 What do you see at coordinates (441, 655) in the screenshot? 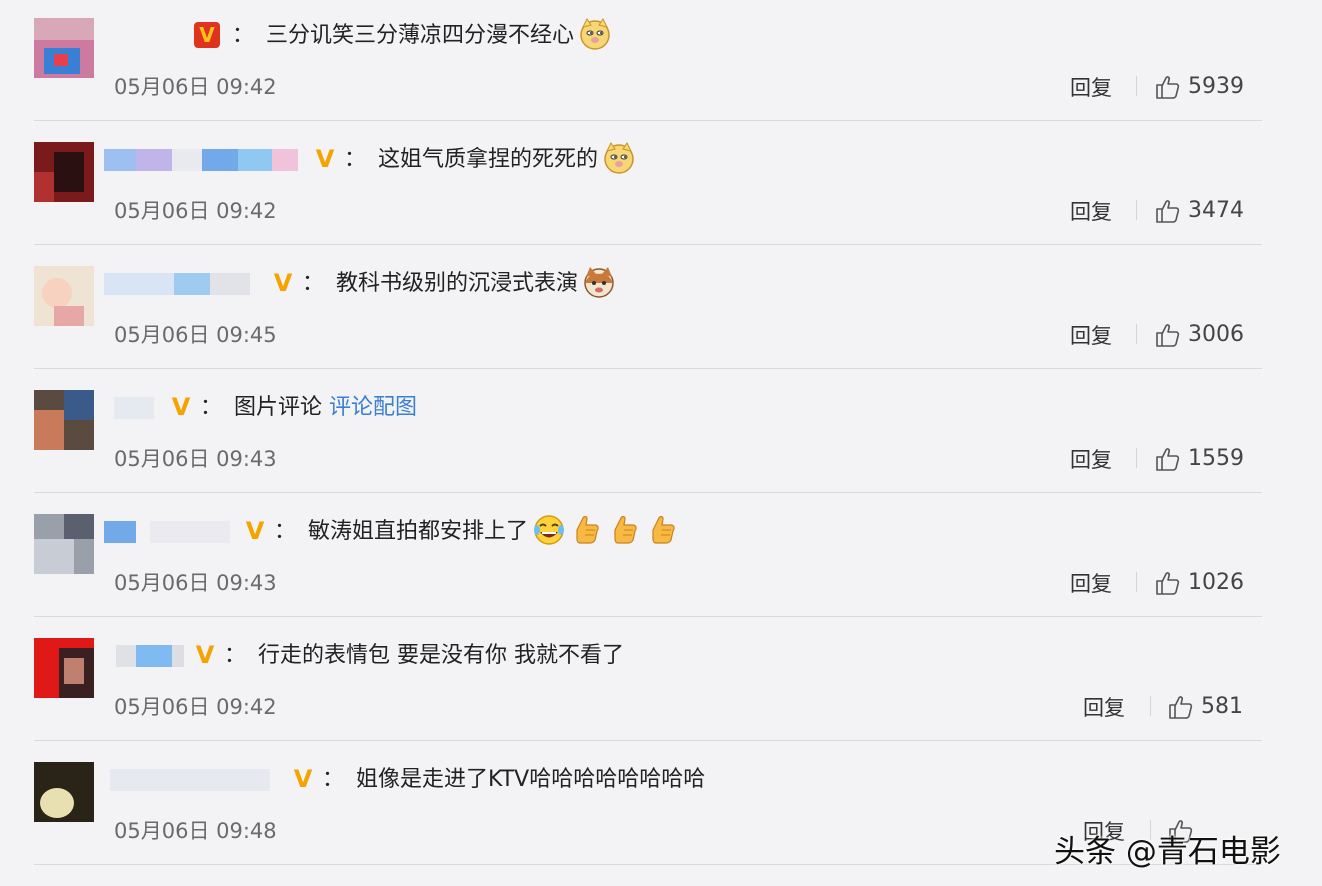
I see `comment-body: 行走的表情包 要是没有你 我就不看了` at bounding box center [441, 655].